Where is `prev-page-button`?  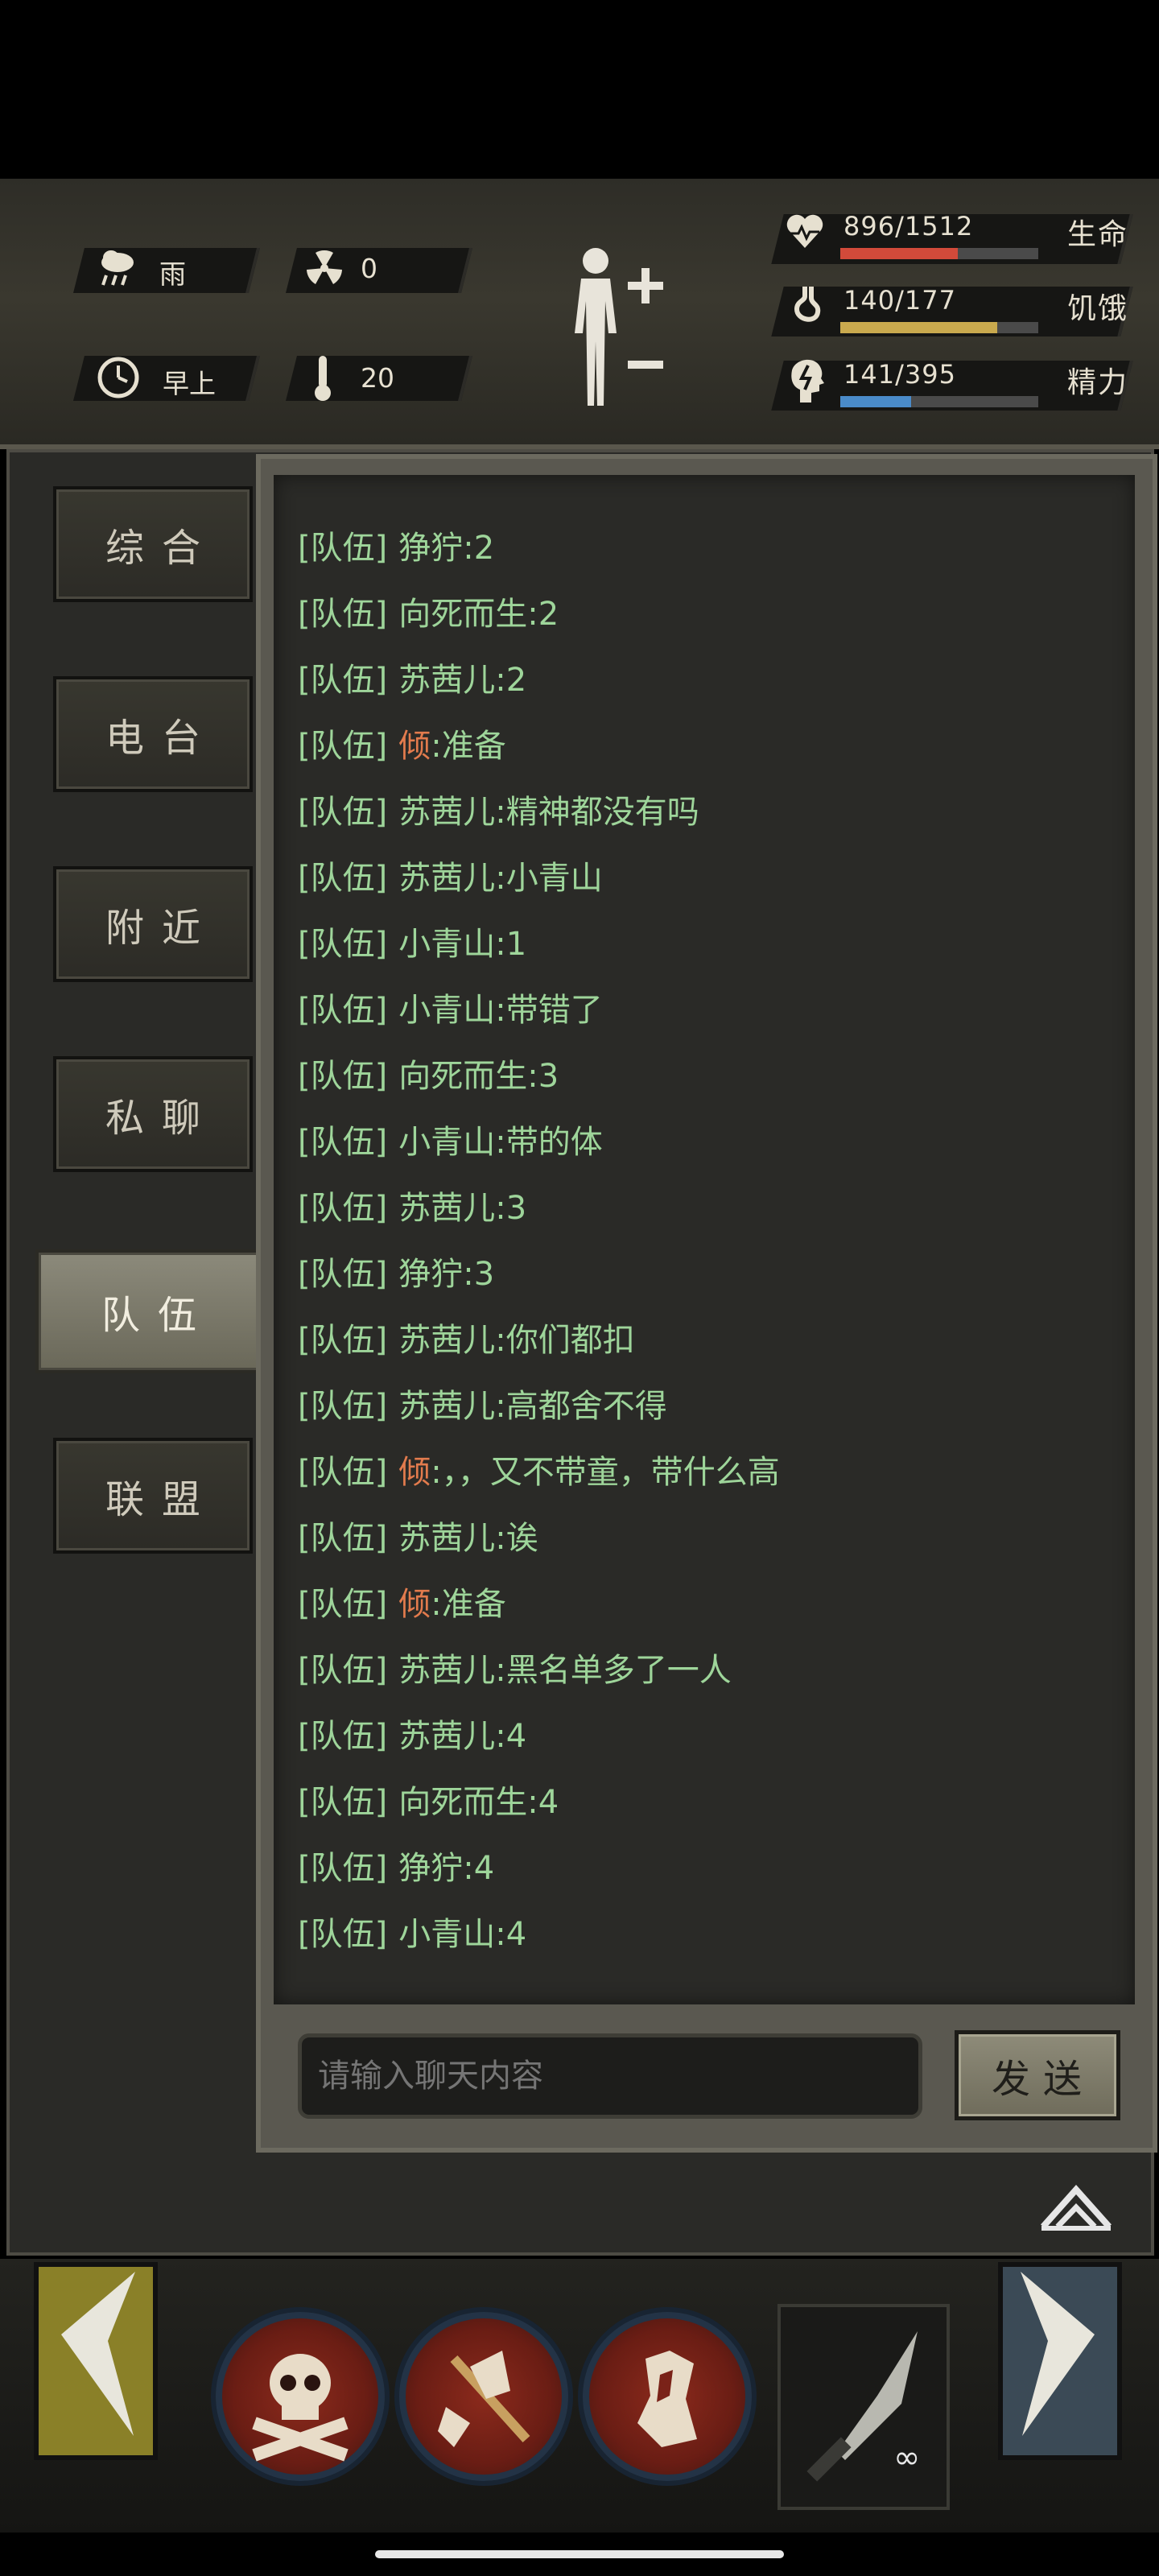 prev-page-button is located at coordinates (96, 2361).